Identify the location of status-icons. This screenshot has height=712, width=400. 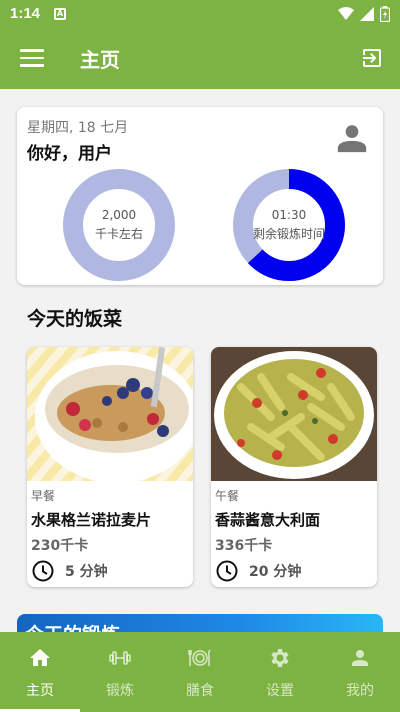
(364, 13).